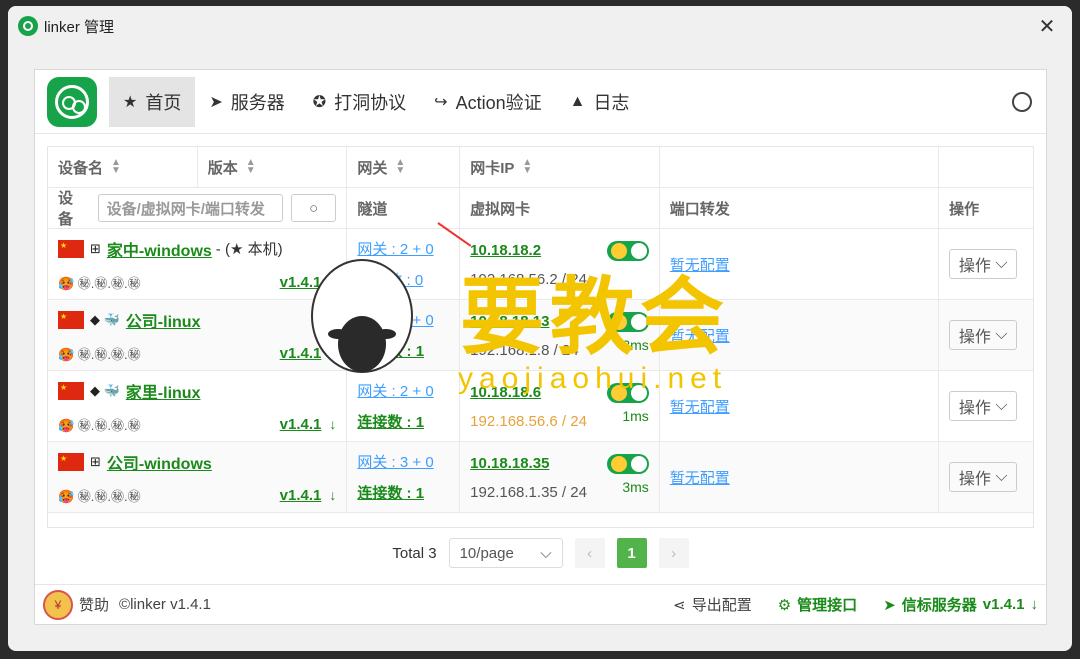  Describe the element at coordinates (72, 101) in the screenshot. I see `brand-logo-icon` at that location.